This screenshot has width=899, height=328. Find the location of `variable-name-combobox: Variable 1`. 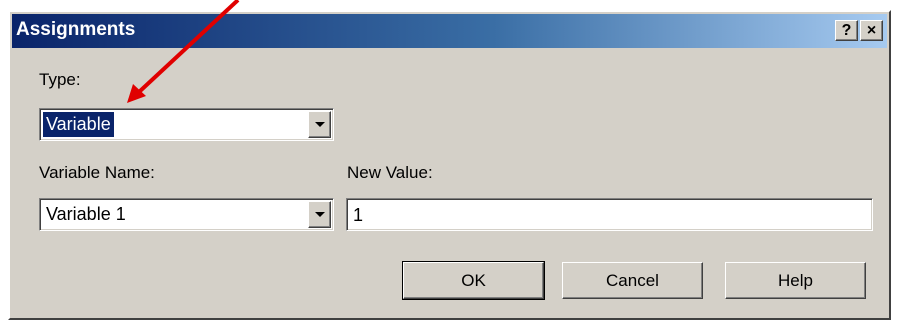

variable-name-combobox: Variable 1 is located at coordinates (186, 214).